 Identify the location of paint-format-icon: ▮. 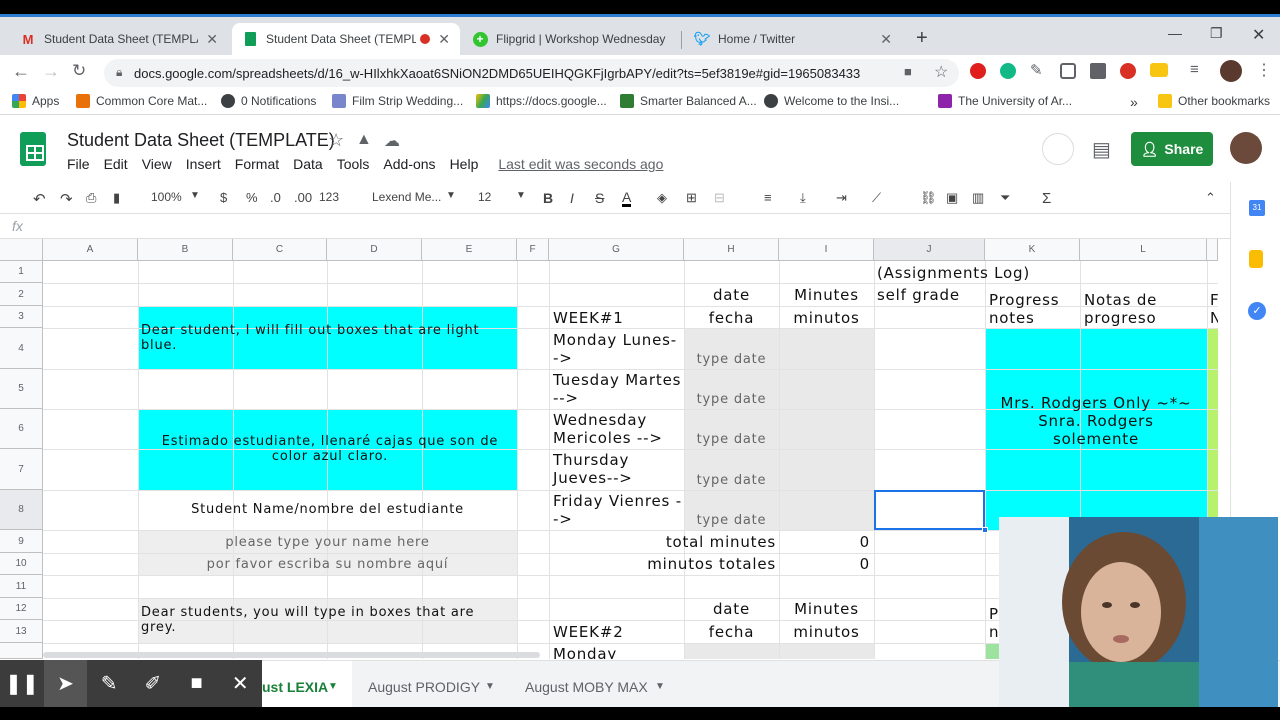
(116, 198).